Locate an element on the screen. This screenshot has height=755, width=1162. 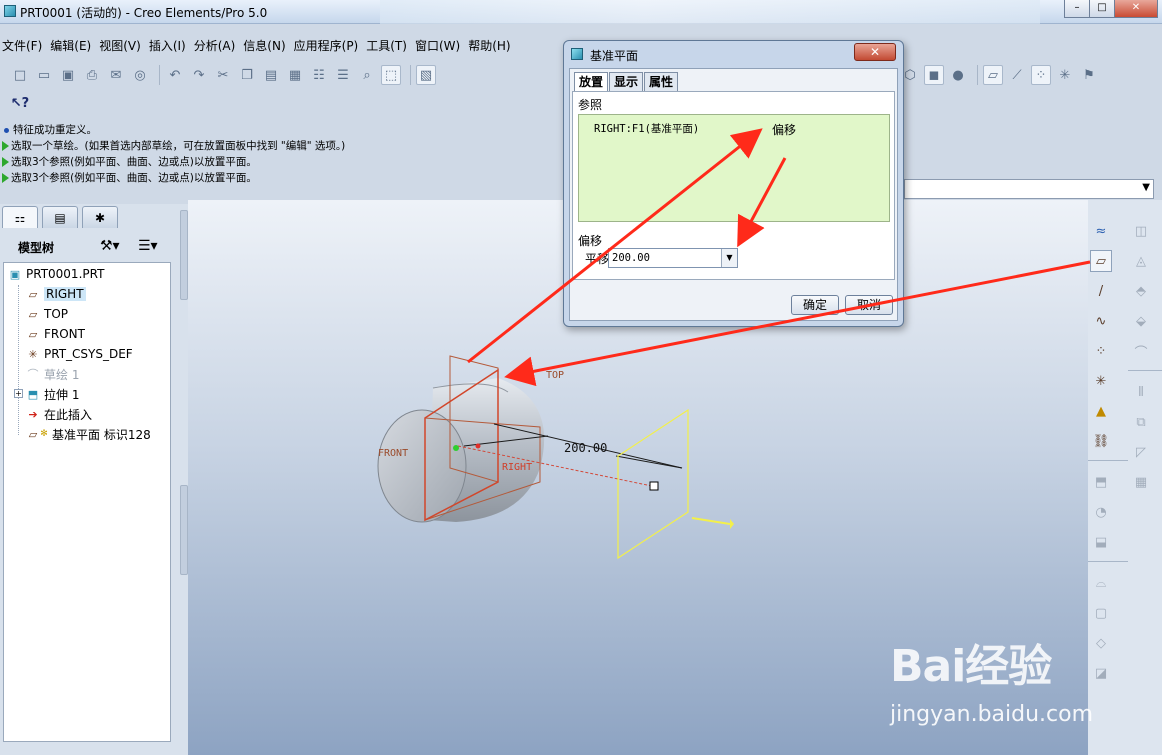
sweep-tool-icon: ⬓ is located at coordinates (1101, 542).